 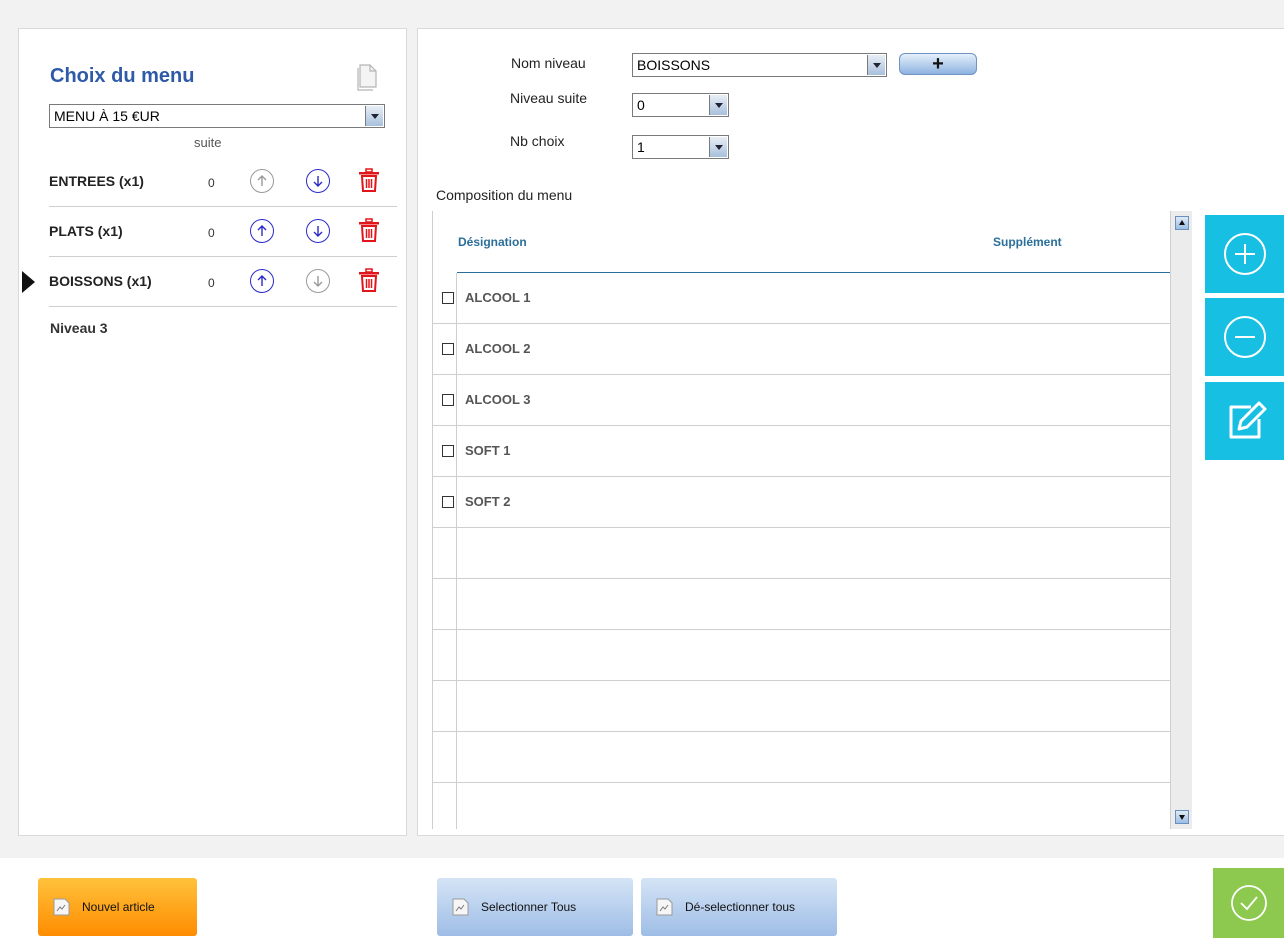 What do you see at coordinates (537, 141) in the screenshot?
I see `nb-choix-label: Nb choix` at bounding box center [537, 141].